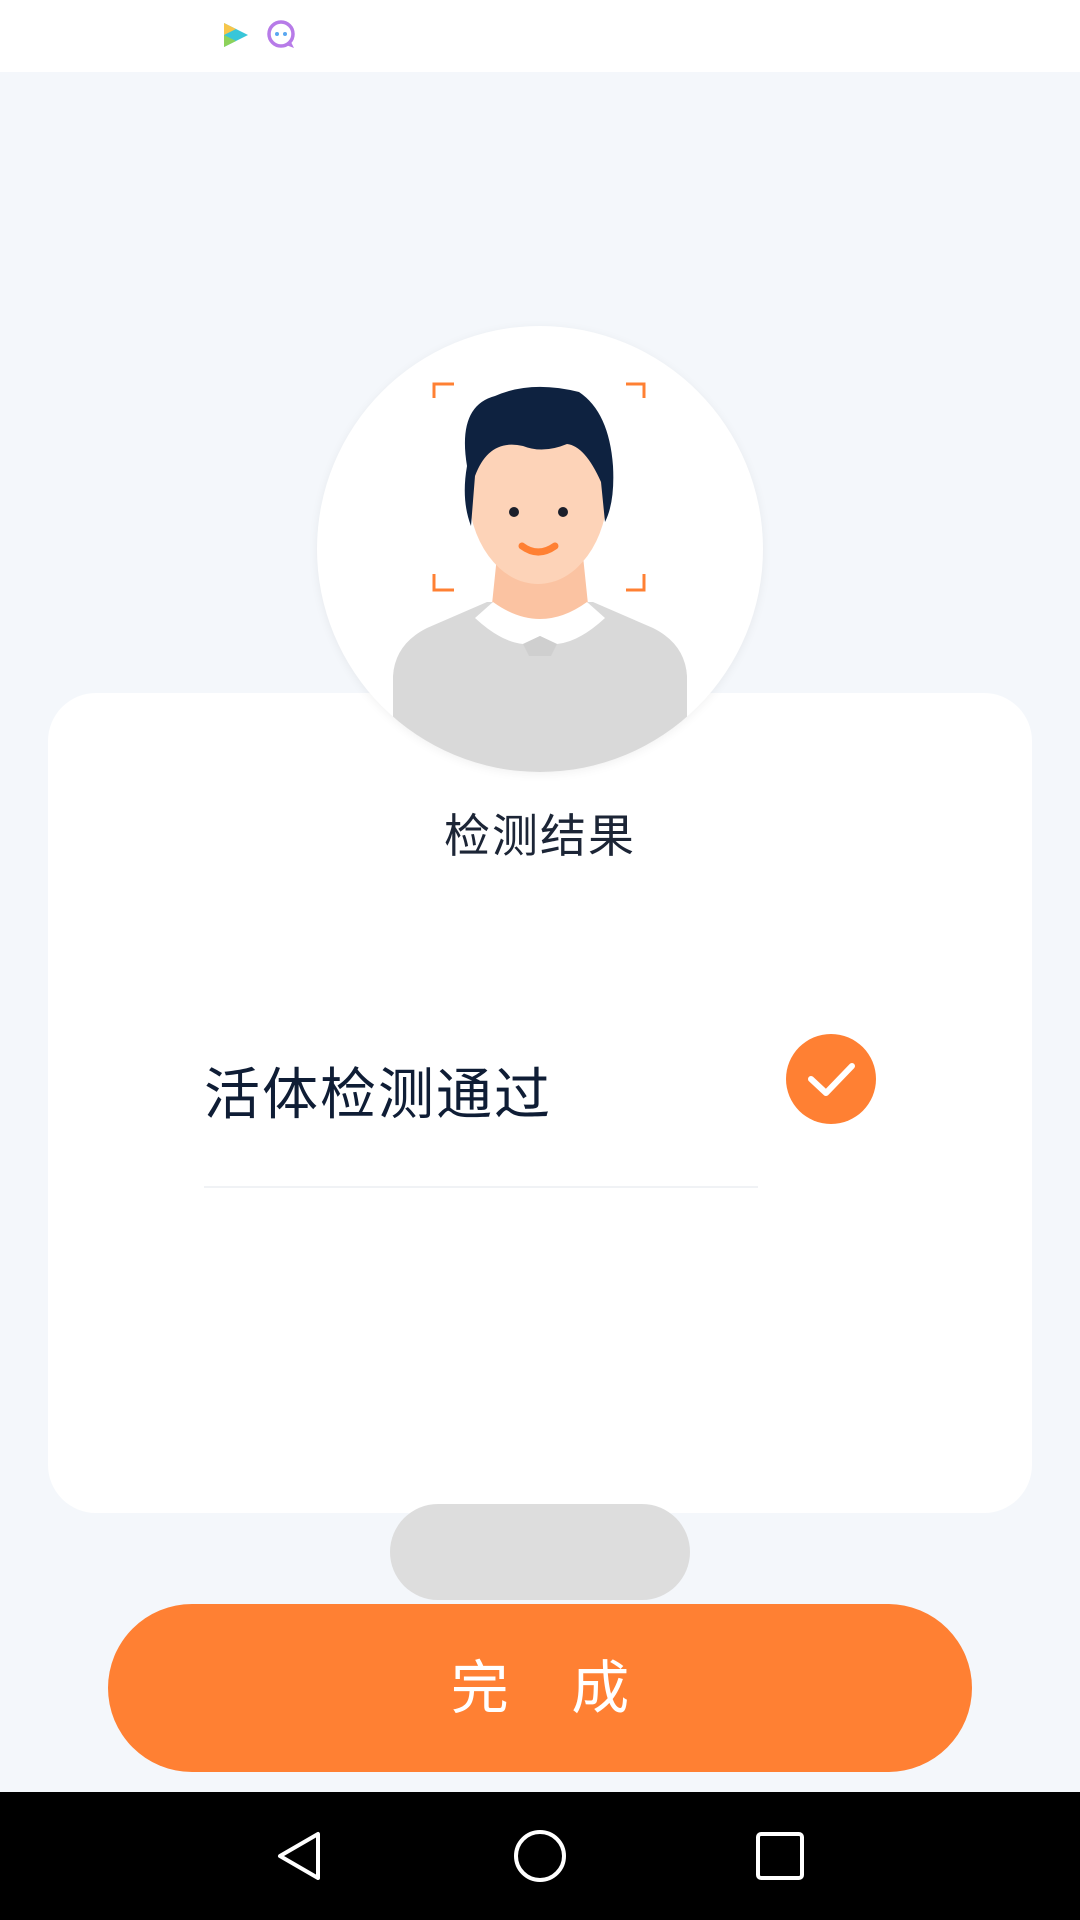 The image size is (1080, 1920). Describe the element at coordinates (540, 1552) in the screenshot. I see `grey-pill-handle` at that location.